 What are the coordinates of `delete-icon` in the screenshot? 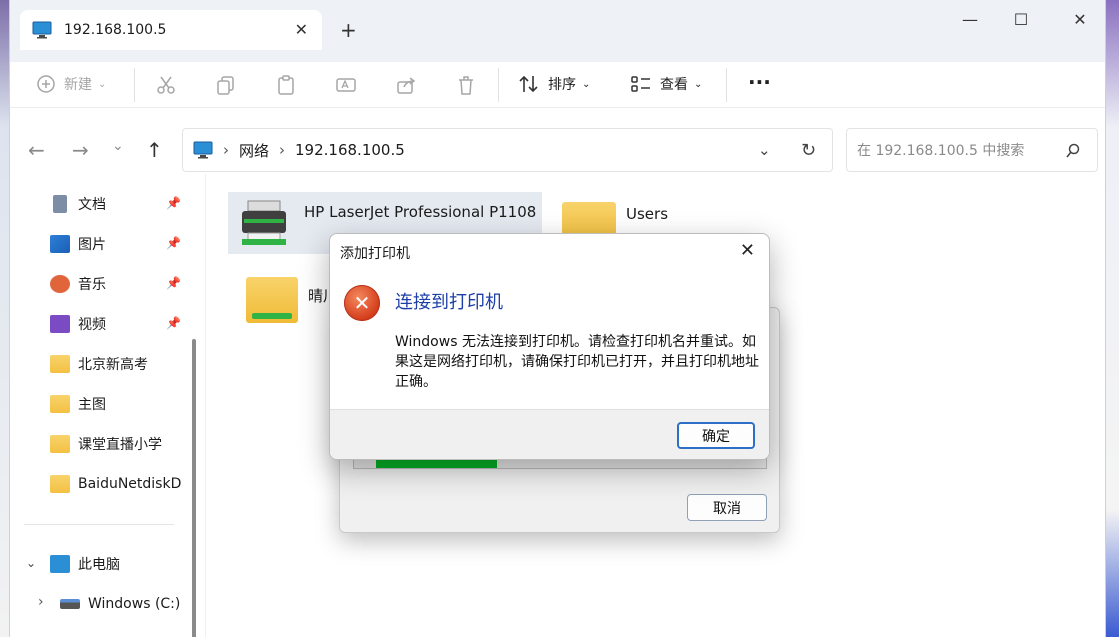 It's located at (466, 85).